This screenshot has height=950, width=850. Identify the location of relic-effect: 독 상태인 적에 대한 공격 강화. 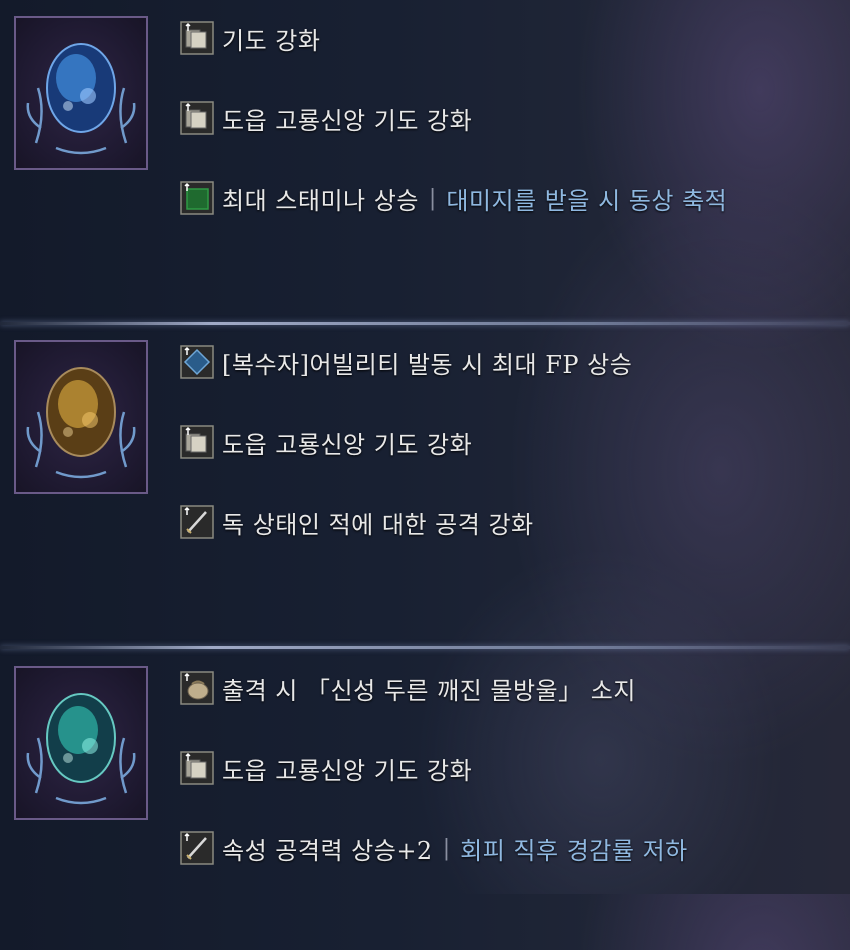
(357, 522).